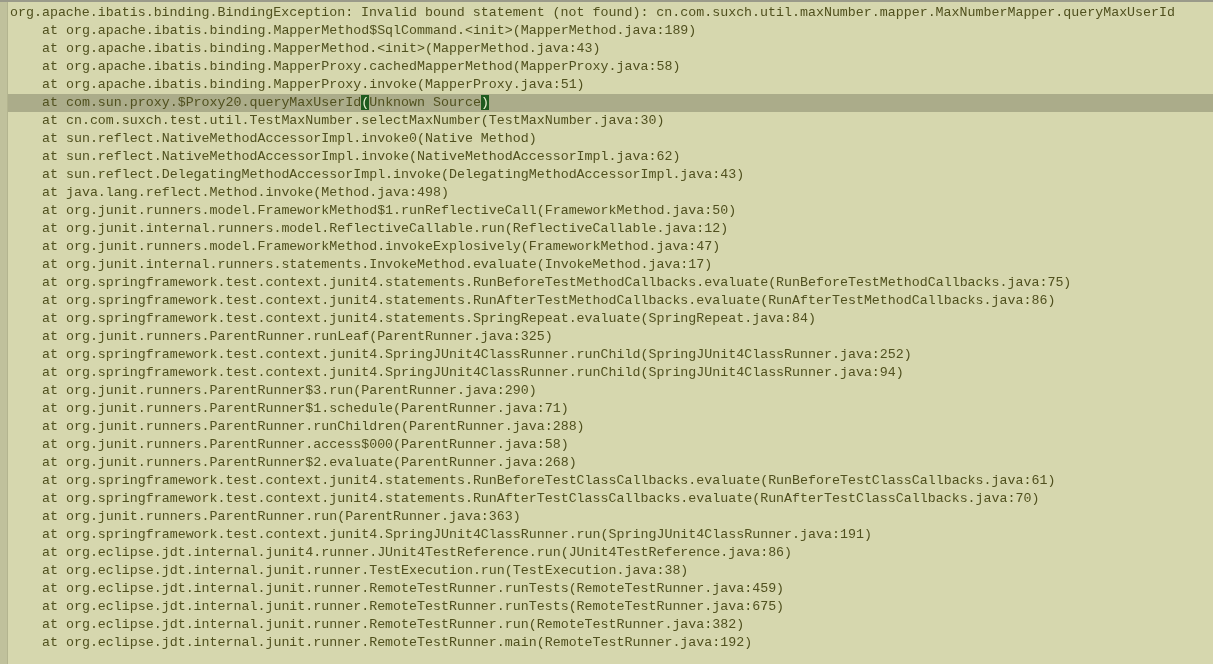 The height and width of the screenshot is (664, 1213). What do you see at coordinates (369, 30) in the screenshot?
I see `stack-frame-line: at org.apache.ibatis.binding.MapperMethod$SqlCommand.<init>(MapperMethod.java:189)` at bounding box center [369, 30].